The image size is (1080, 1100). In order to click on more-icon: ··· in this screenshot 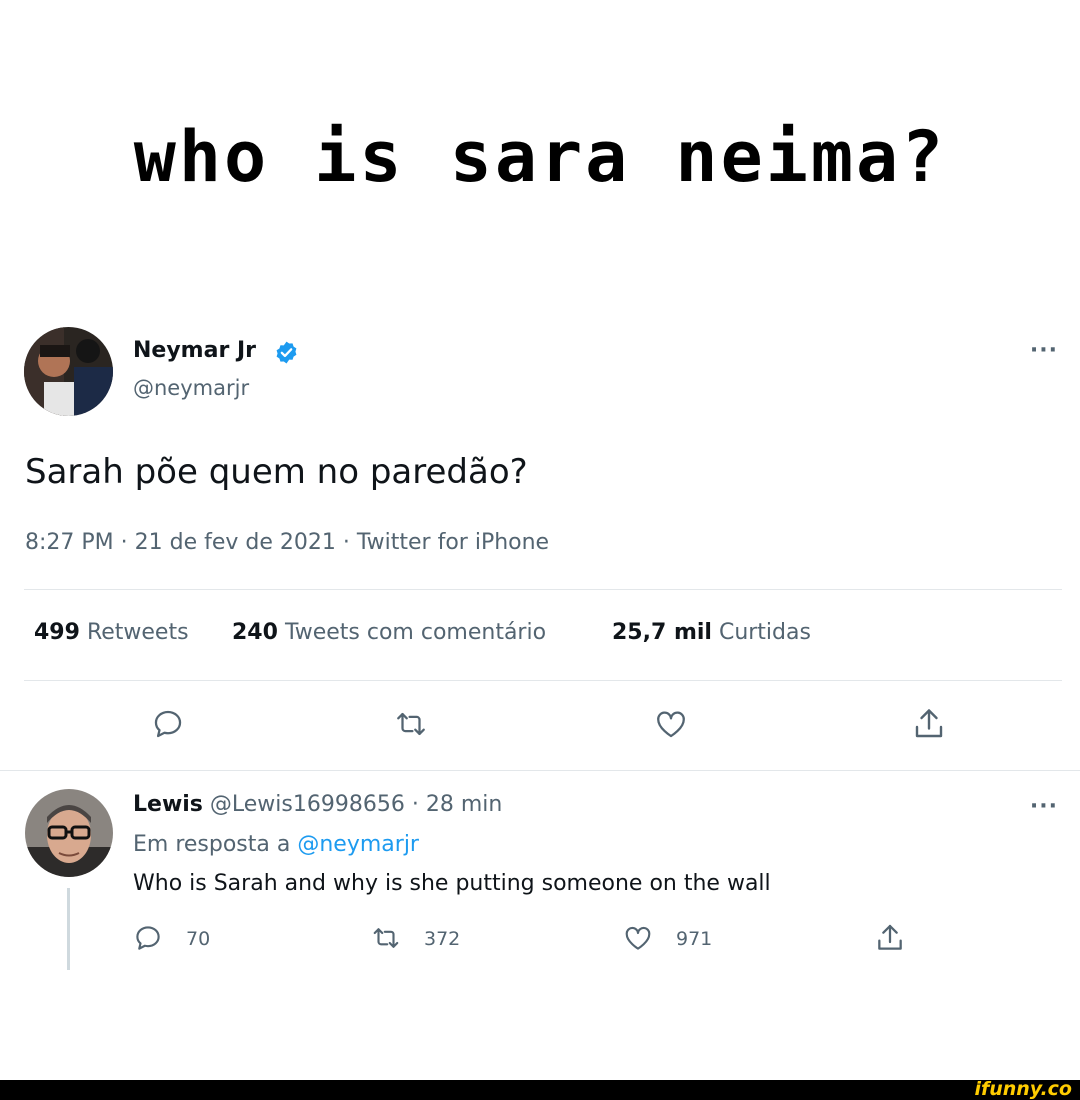, I will do `click(1044, 350)`.